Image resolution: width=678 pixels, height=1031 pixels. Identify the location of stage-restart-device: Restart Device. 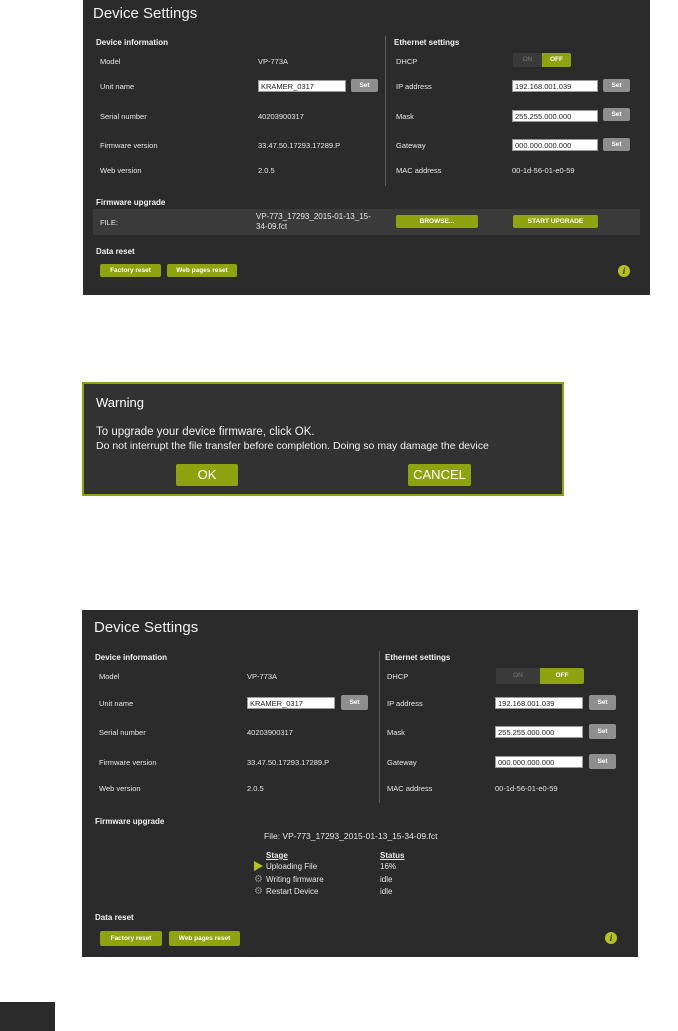
(292, 891).